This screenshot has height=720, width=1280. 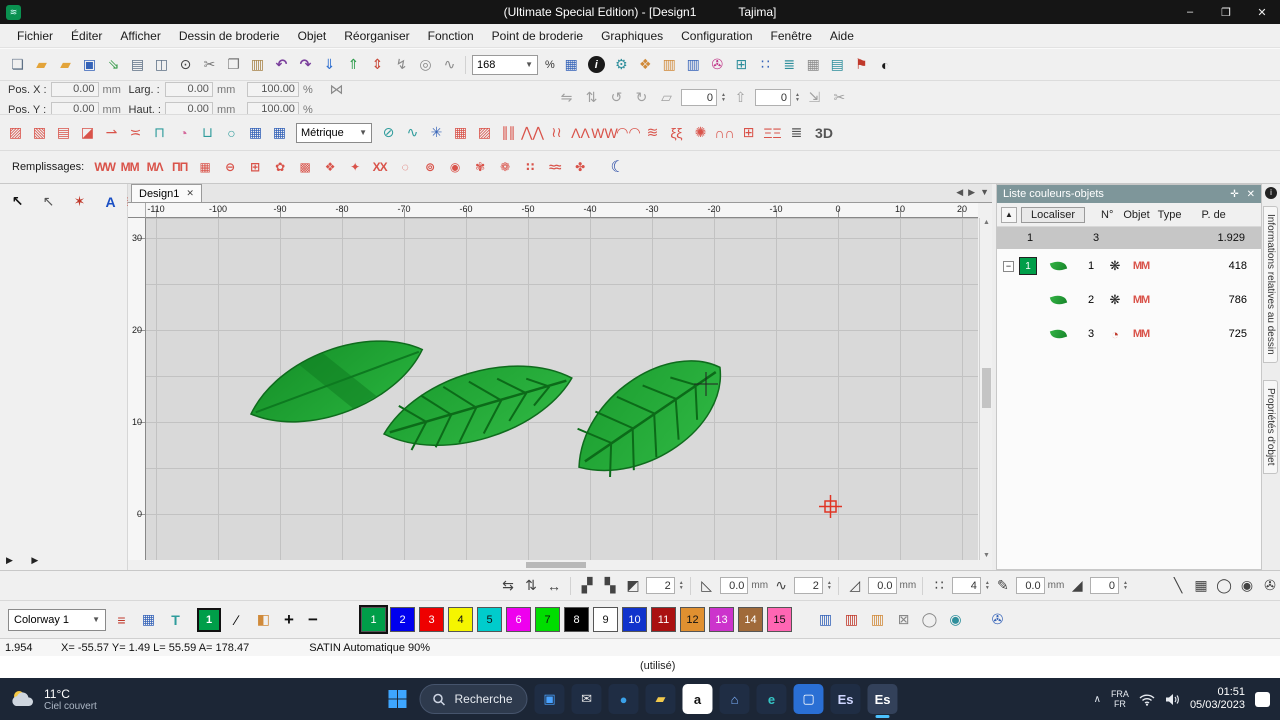 I want to click on hook-icon: ↯, so click(x=401, y=64).